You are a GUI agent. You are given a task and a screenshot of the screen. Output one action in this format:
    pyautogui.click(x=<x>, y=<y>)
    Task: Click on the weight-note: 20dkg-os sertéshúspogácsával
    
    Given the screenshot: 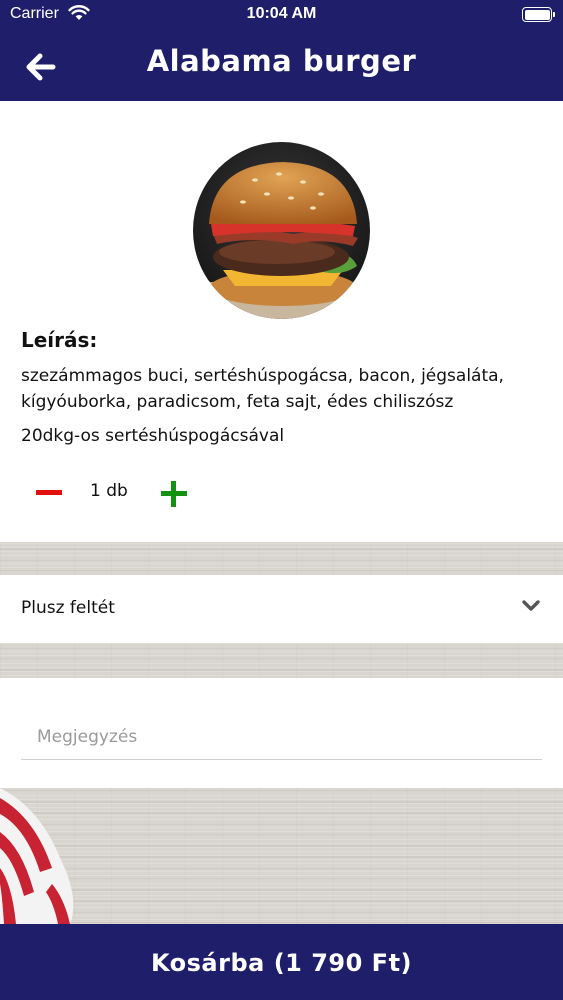 What is the action you would take?
    pyautogui.click(x=153, y=436)
    